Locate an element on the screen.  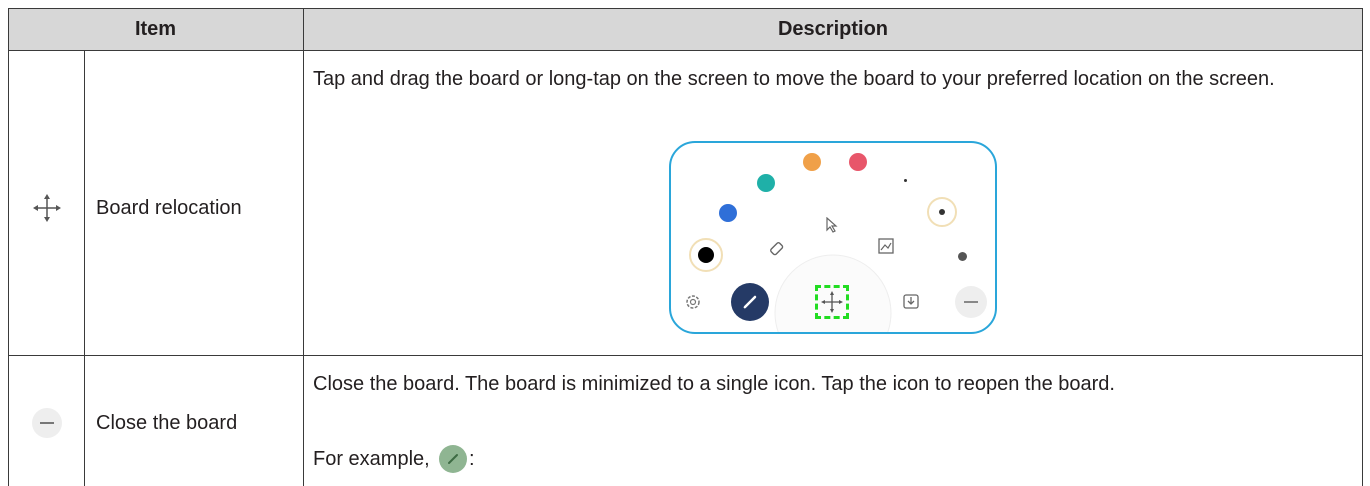
size-medium is located at coordinates (942, 212).